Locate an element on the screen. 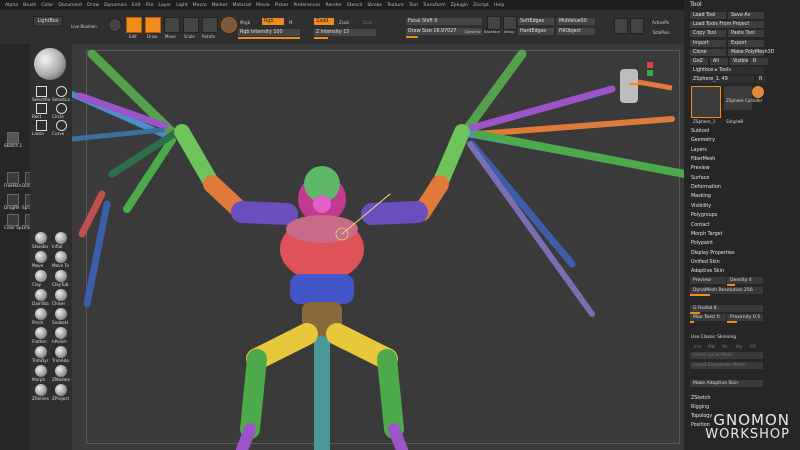 This screenshot has width=800, height=450. menu-brush: Brush is located at coordinates (29, 5).